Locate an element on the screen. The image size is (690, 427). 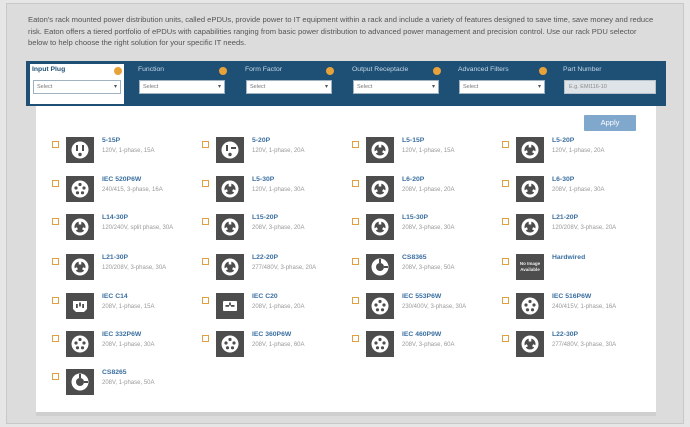
plug-name-link: 5-15P is located at coordinates (111, 140).